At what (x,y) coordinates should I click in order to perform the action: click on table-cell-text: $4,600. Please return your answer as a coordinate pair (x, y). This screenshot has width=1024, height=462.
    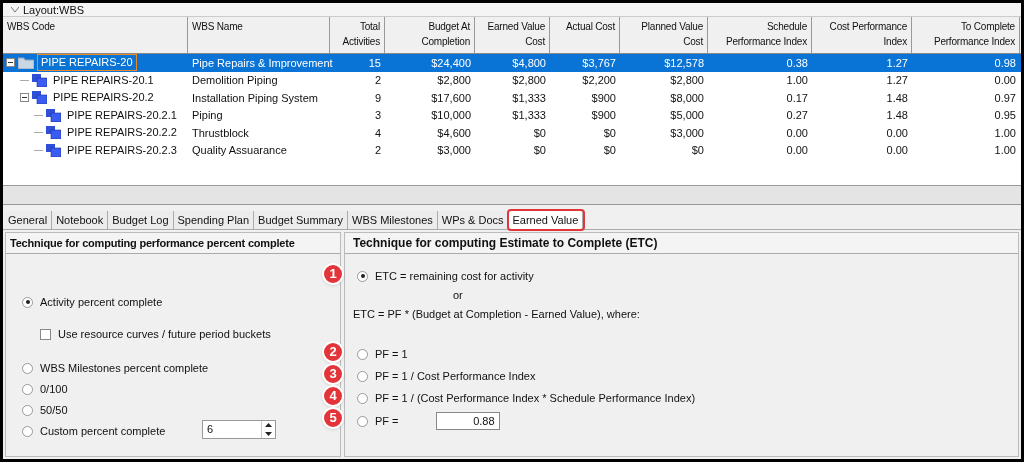
    Looking at the image, I should click on (454, 133).